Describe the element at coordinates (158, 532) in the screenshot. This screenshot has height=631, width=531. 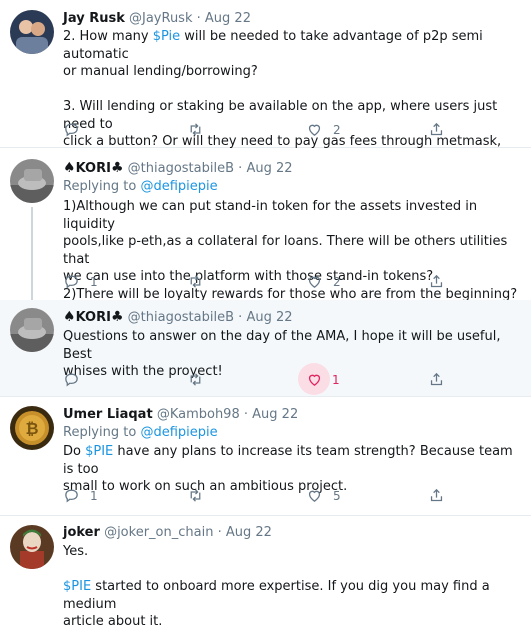
I see `user-handle: @joker_on_chain` at that location.